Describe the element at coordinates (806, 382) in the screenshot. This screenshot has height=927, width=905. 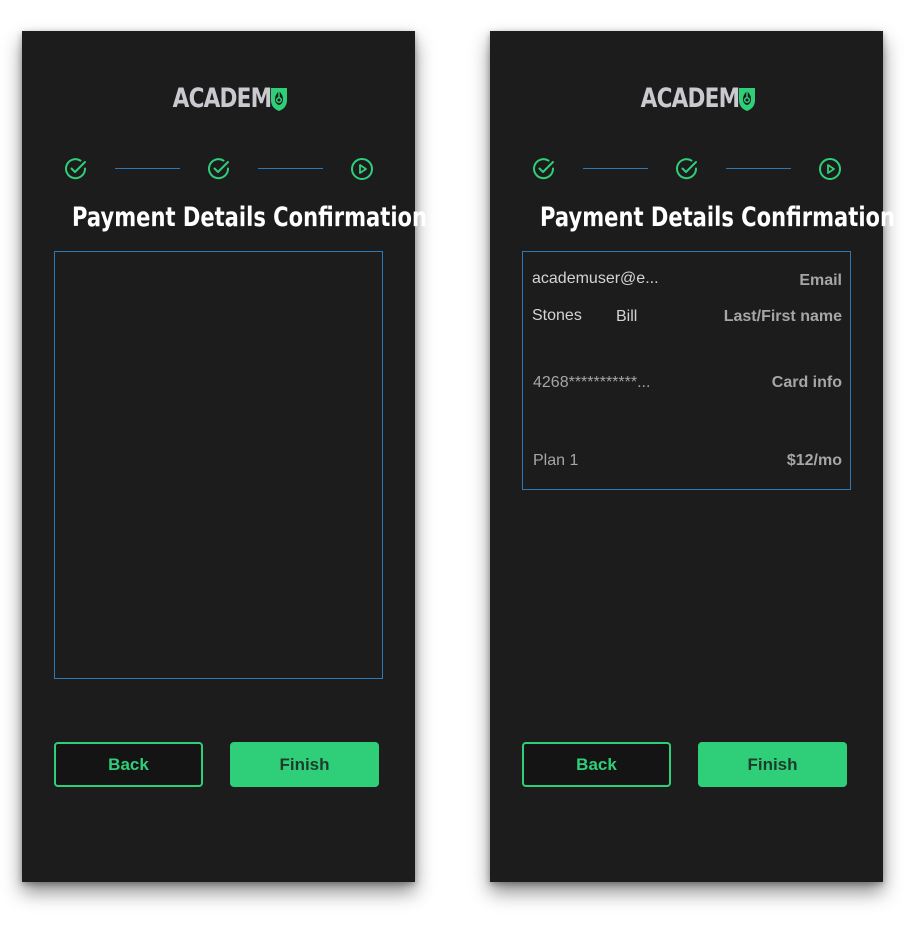
I see `card-label: Card info` at that location.